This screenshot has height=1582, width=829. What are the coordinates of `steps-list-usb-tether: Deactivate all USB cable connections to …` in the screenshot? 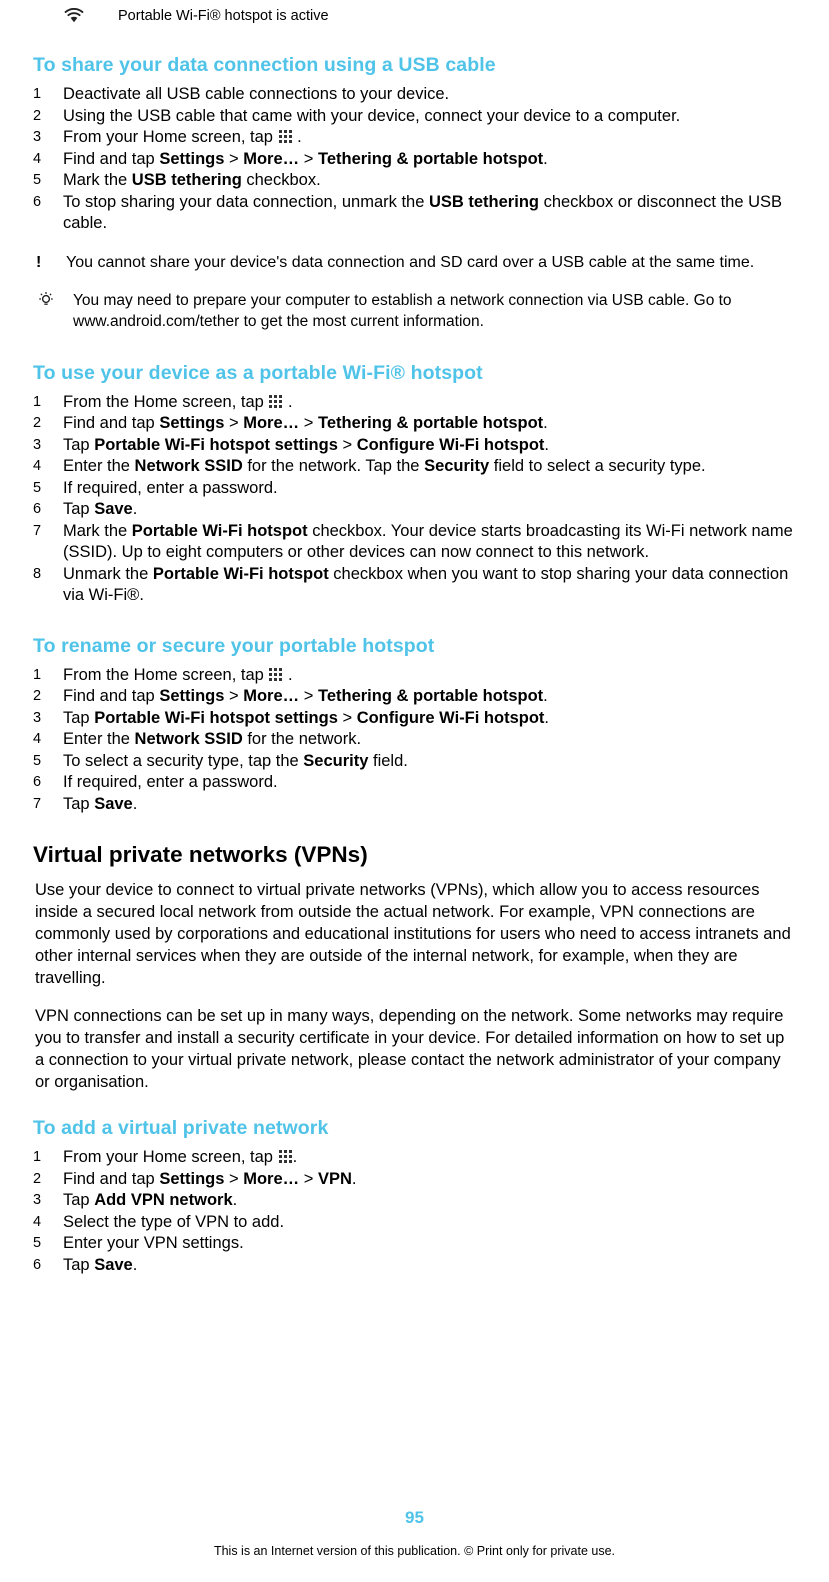 It's located at (414, 159).